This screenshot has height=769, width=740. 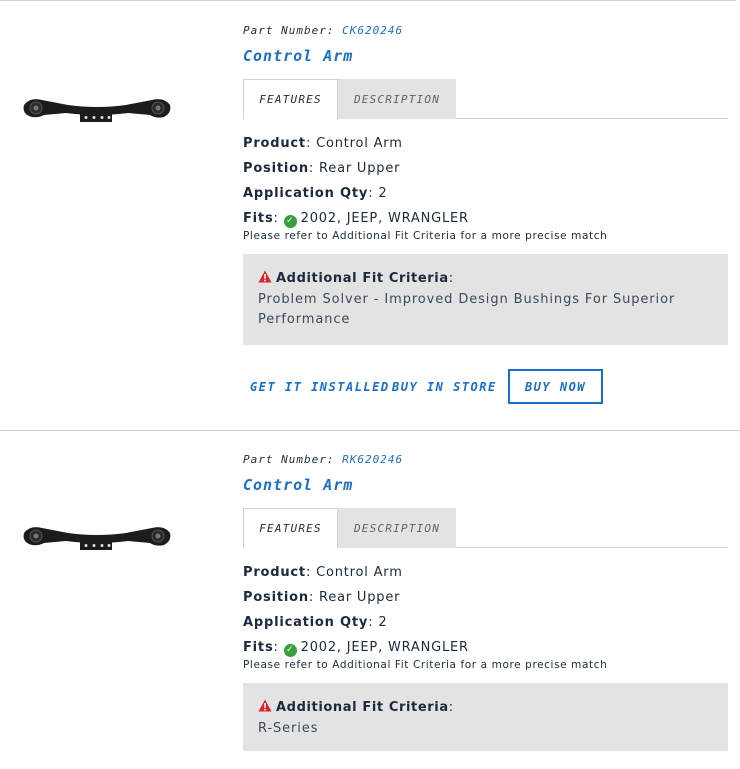 What do you see at coordinates (444, 386) in the screenshot?
I see `buy-in-store-button: BUY IN STORE` at bounding box center [444, 386].